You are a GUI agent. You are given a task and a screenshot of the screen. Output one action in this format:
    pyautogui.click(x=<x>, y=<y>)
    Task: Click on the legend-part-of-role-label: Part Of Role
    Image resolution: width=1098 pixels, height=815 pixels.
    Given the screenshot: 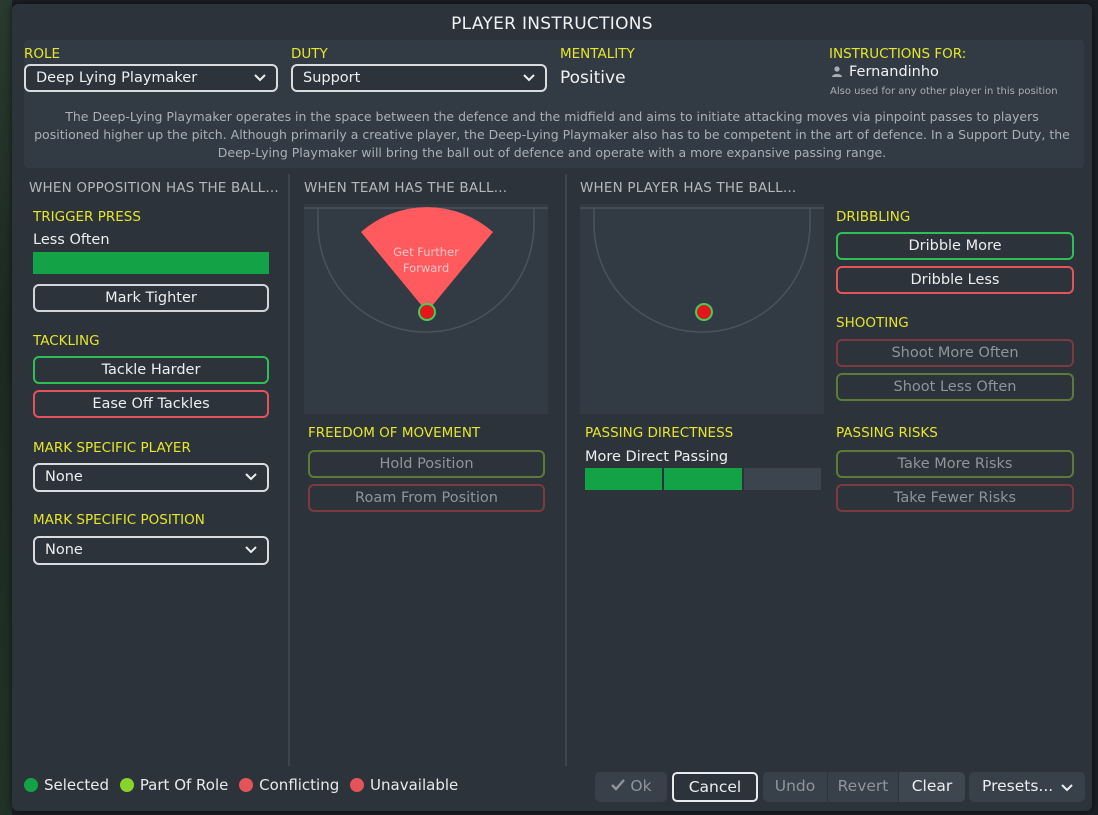 What is the action you would take?
    pyautogui.click(x=184, y=785)
    